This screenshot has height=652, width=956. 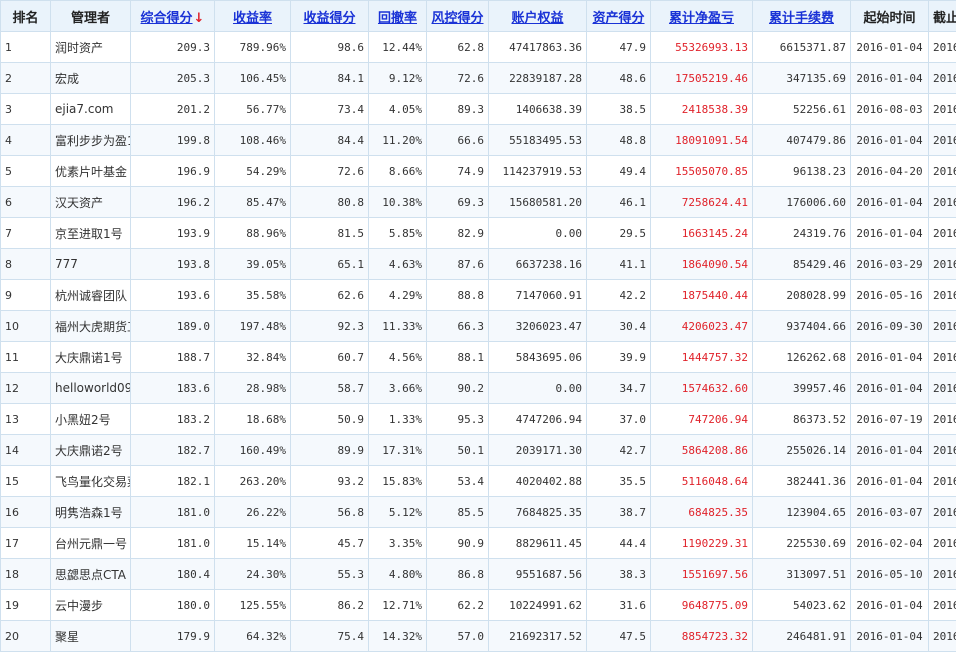 What do you see at coordinates (330, 233) in the screenshot?
I see `cell-return-score: 81.5` at bounding box center [330, 233].